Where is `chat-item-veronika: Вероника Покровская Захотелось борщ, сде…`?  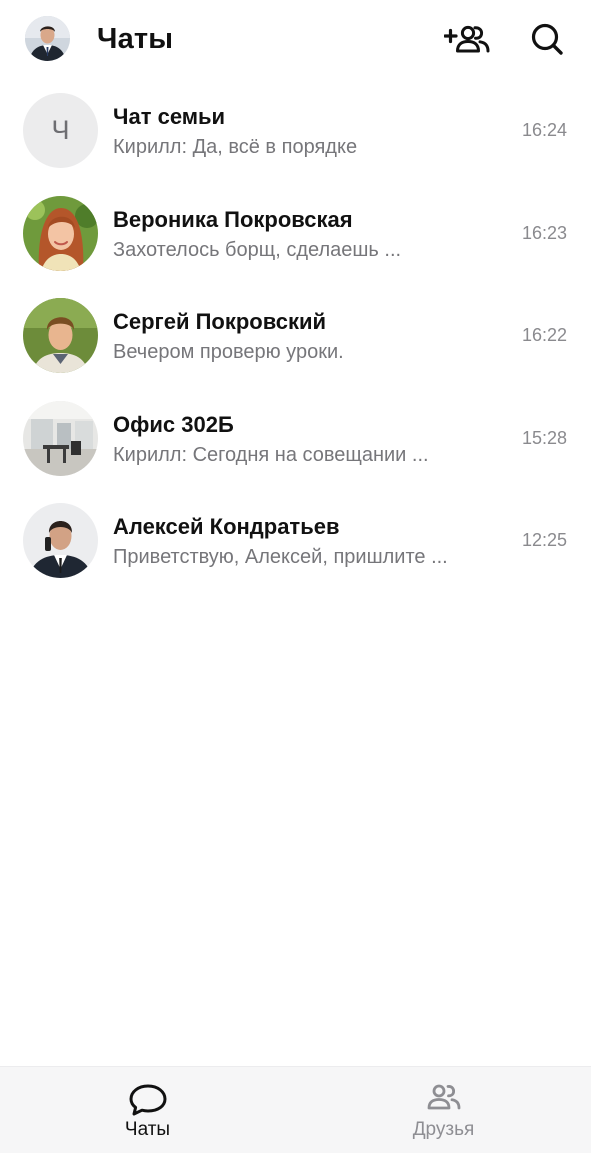
chat-item-veronika: Вероника Покровская Захотелось борщ, сде… is located at coordinates (295, 234).